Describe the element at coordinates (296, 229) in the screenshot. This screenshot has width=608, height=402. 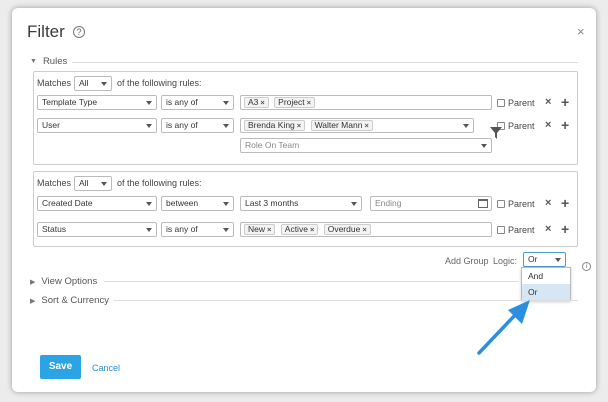
I see `tag-label: Active` at that location.